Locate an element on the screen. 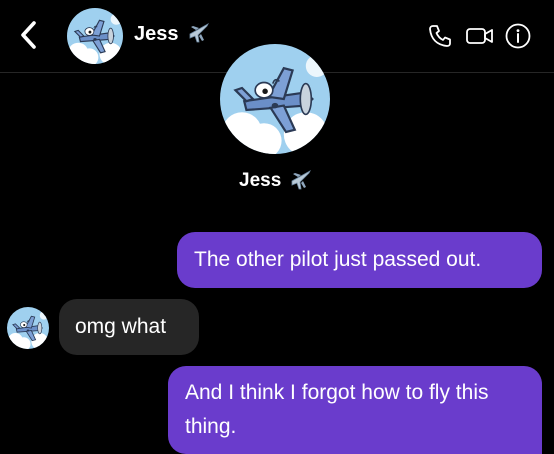 This screenshot has width=554, height=454. chevron-left-icon is located at coordinates (28, 35).